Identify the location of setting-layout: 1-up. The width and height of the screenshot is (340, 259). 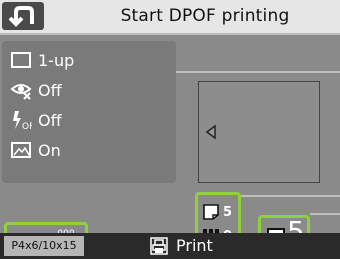
(90, 60).